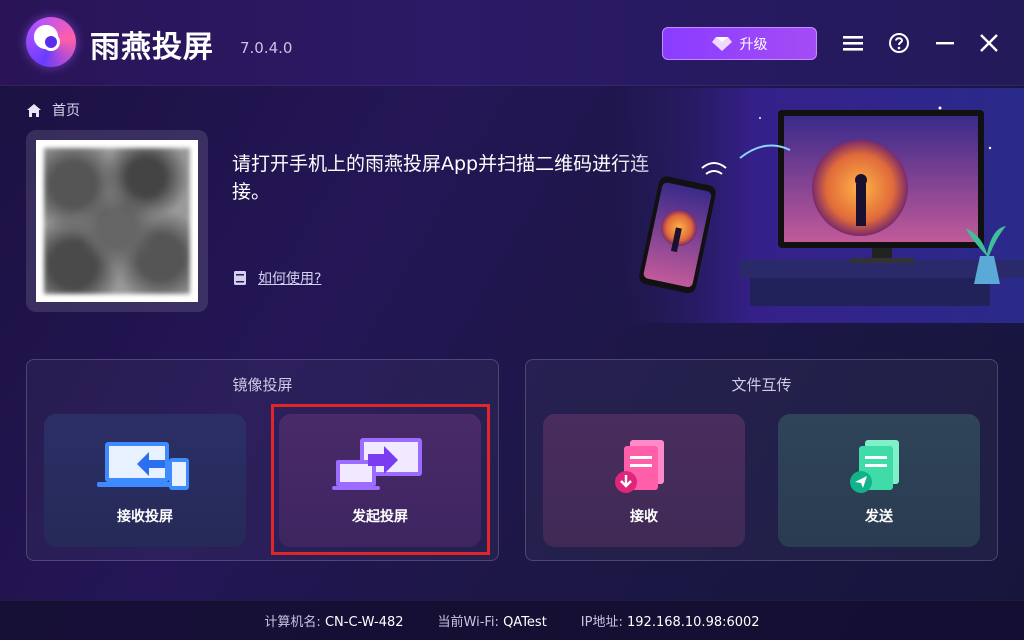  What do you see at coordinates (693, 622) in the screenshot?
I see `ip-value: 192.168.10.98:6002` at bounding box center [693, 622].